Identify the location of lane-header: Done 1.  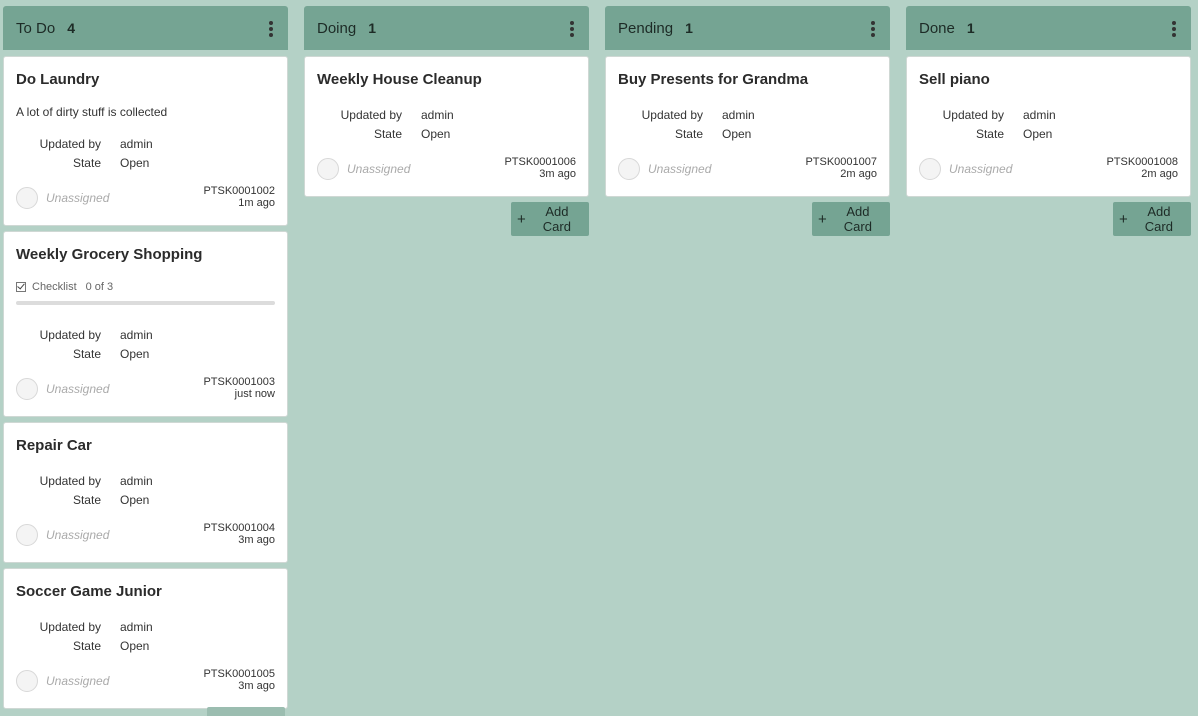
(1048, 28).